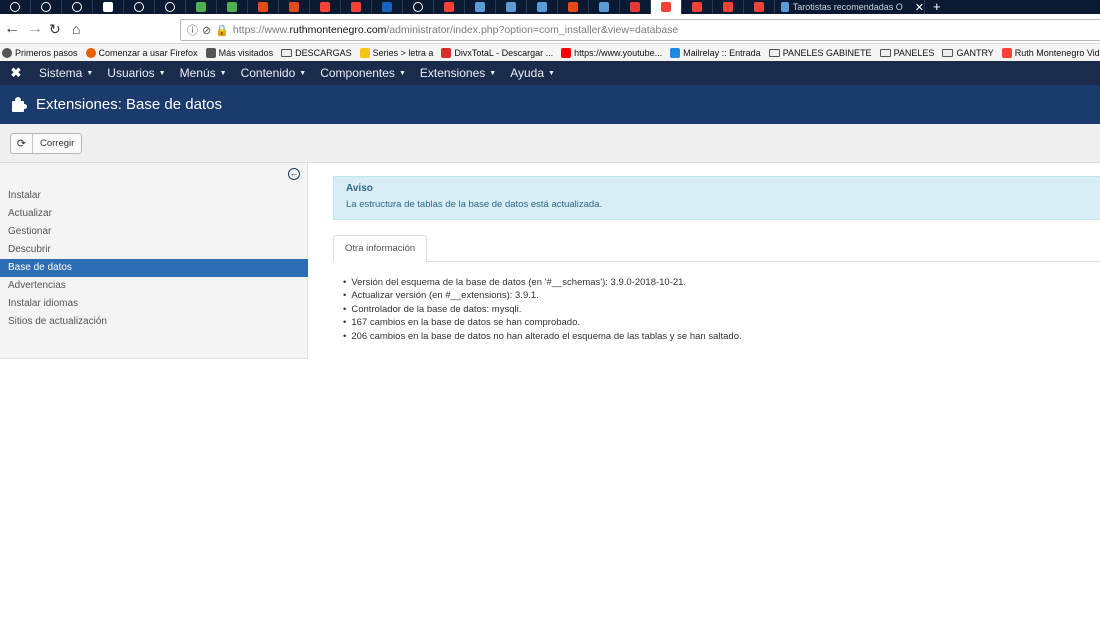 The image size is (1100, 627). What do you see at coordinates (532, 73) in the screenshot?
I see `top-menu-item: Ayuda ▼` at bounding box center [532, 73].